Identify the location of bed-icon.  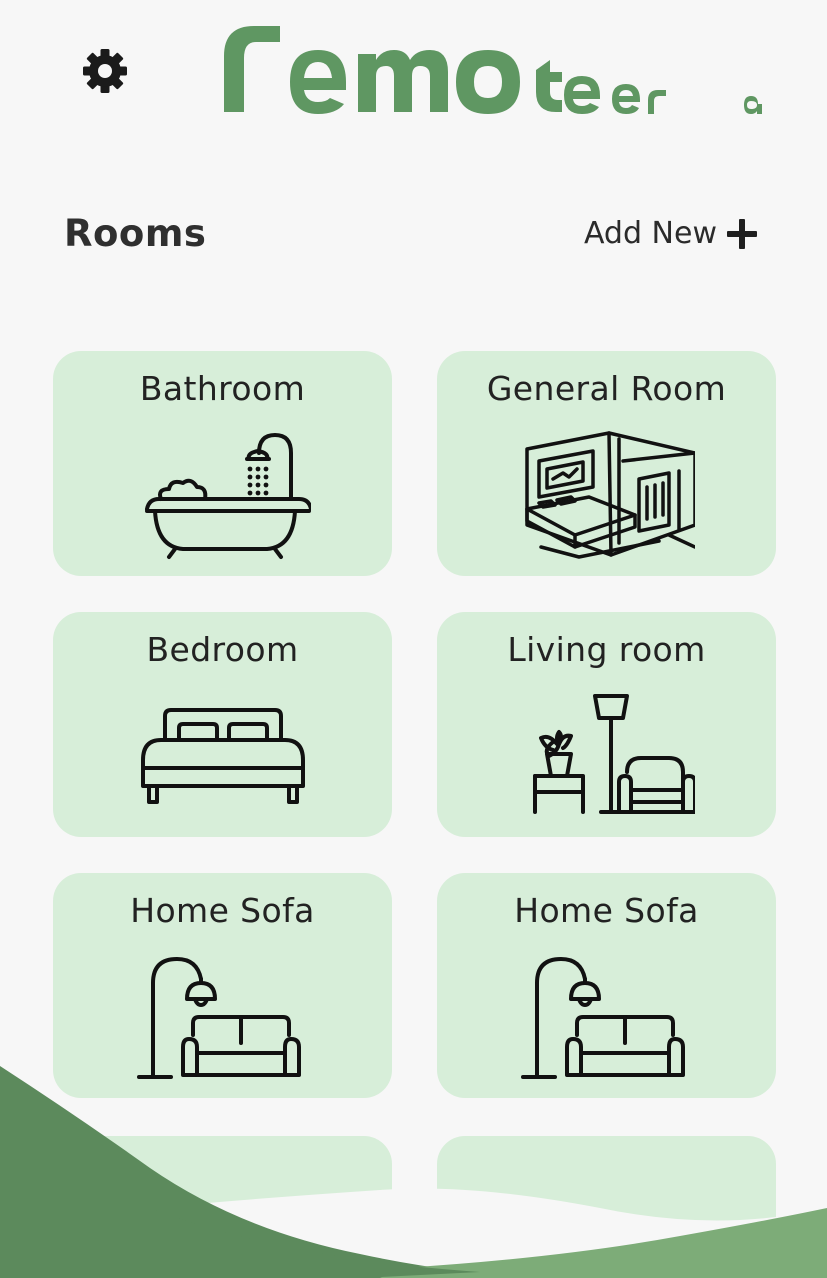
(222, 756).